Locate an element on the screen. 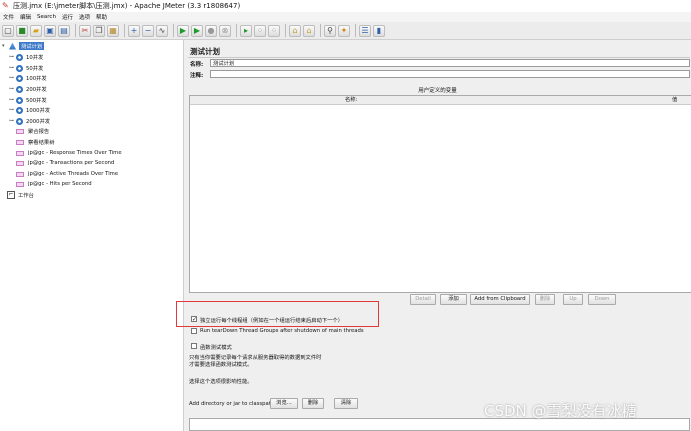  menu-run: 运行 is located at coordinates (67, 17).